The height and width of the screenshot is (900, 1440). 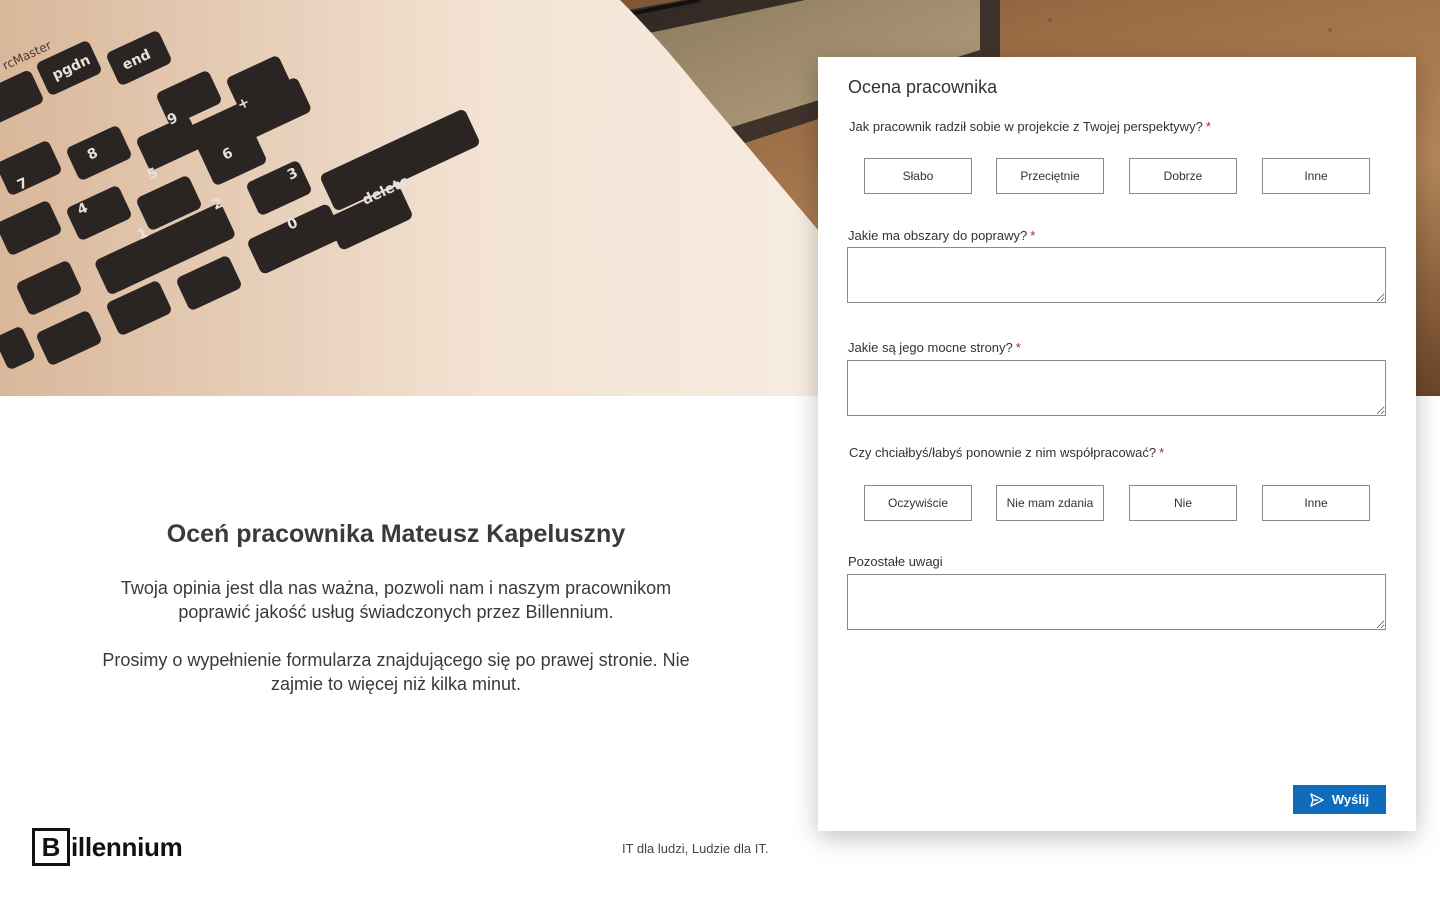 I want to click on logo-wordmark: illennium, so click(x=127, y=846).